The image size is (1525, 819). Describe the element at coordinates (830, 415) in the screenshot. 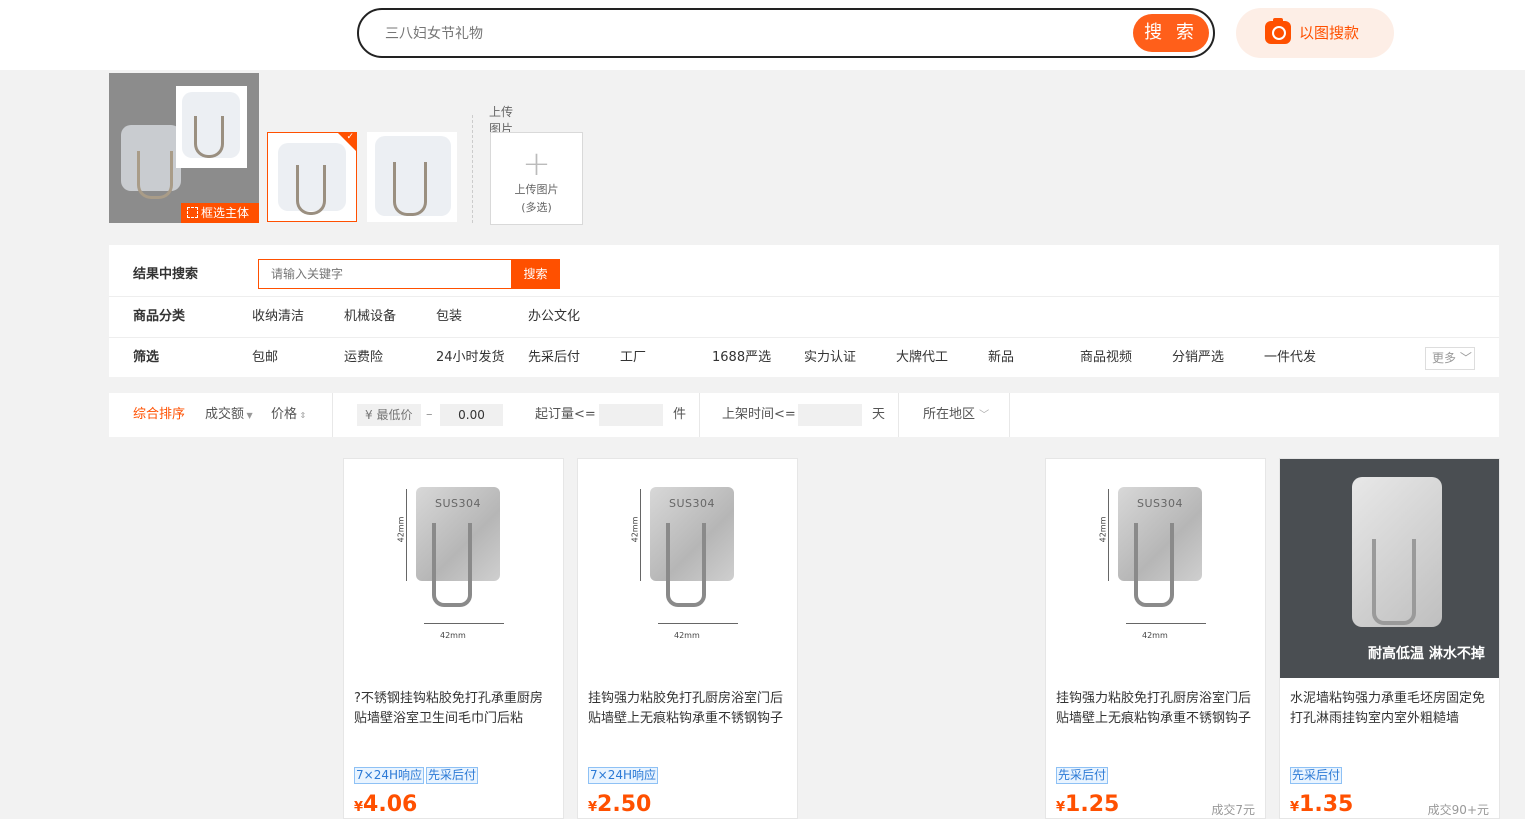

I see `listing-time-input` at that location.